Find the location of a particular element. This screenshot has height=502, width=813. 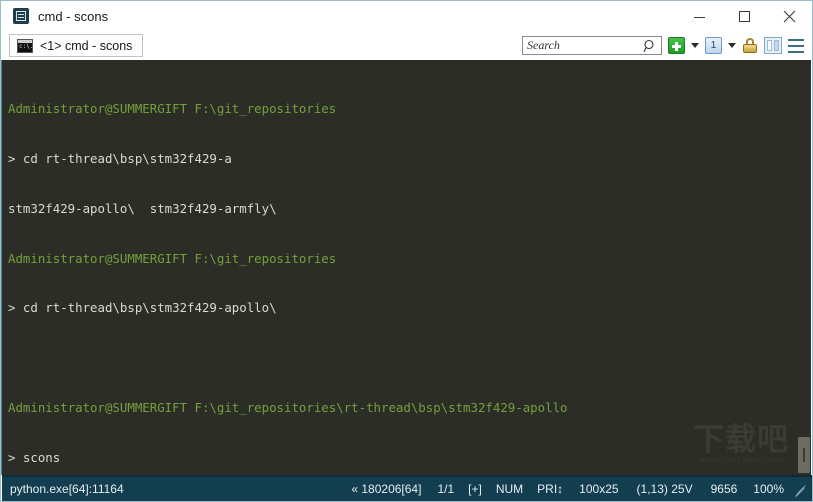

toolbar: 1 is located at coordinates (667, 45).